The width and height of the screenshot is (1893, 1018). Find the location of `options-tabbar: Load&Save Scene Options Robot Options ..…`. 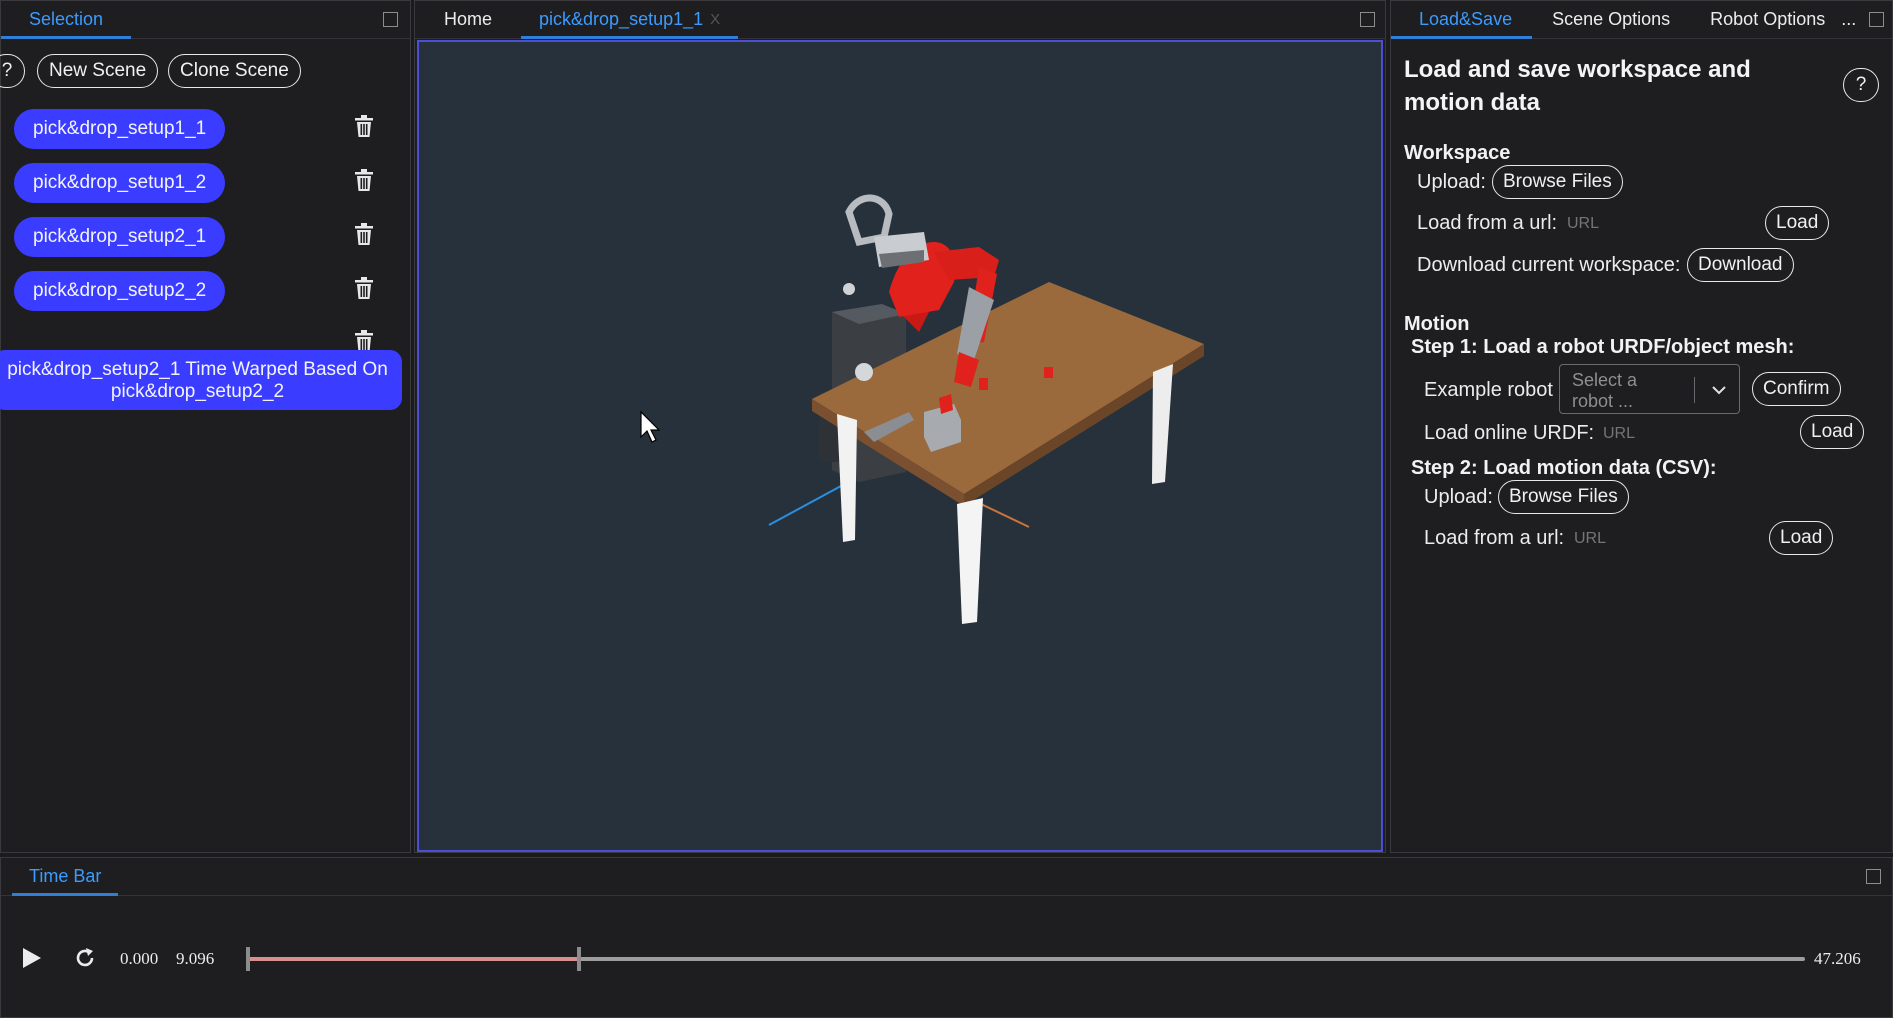

options-tabbar: Load&Save Scene Options Robot Options ..… is located at coordinates (1641, 20).